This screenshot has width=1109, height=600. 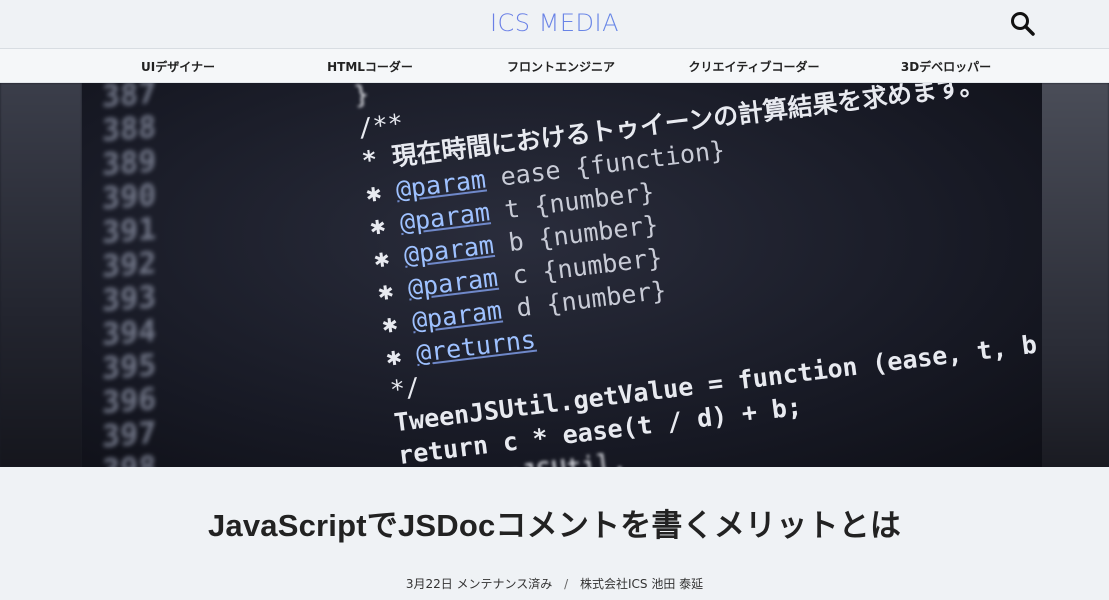 What do you see at coordinates (1023, 24) in the screenshot?
I see `search-icon` at bounding box center [1023, 24].